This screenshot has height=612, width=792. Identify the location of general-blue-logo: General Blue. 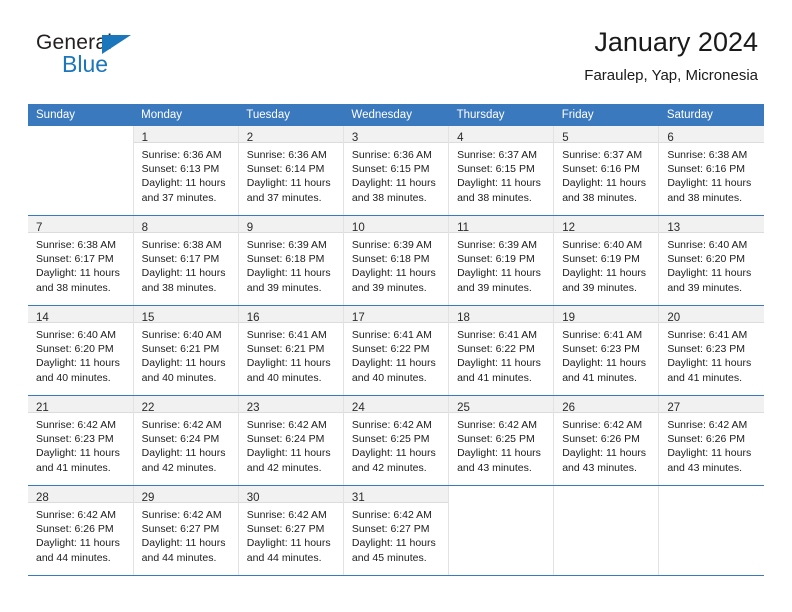
(101, 60).